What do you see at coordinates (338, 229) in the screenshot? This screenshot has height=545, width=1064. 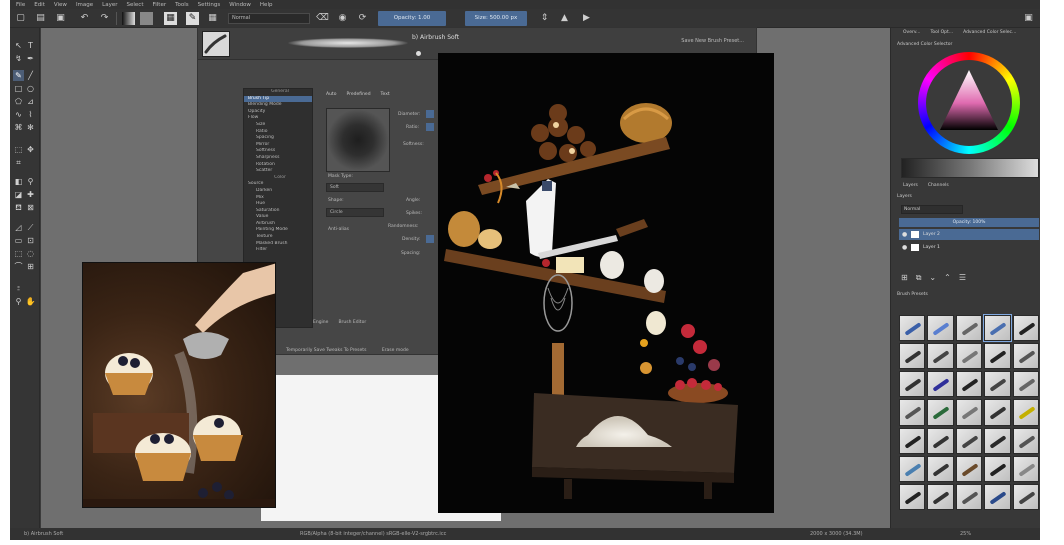 I see `anti-alias-checkbox: Anti-alias` at bounding box center [338, 229].